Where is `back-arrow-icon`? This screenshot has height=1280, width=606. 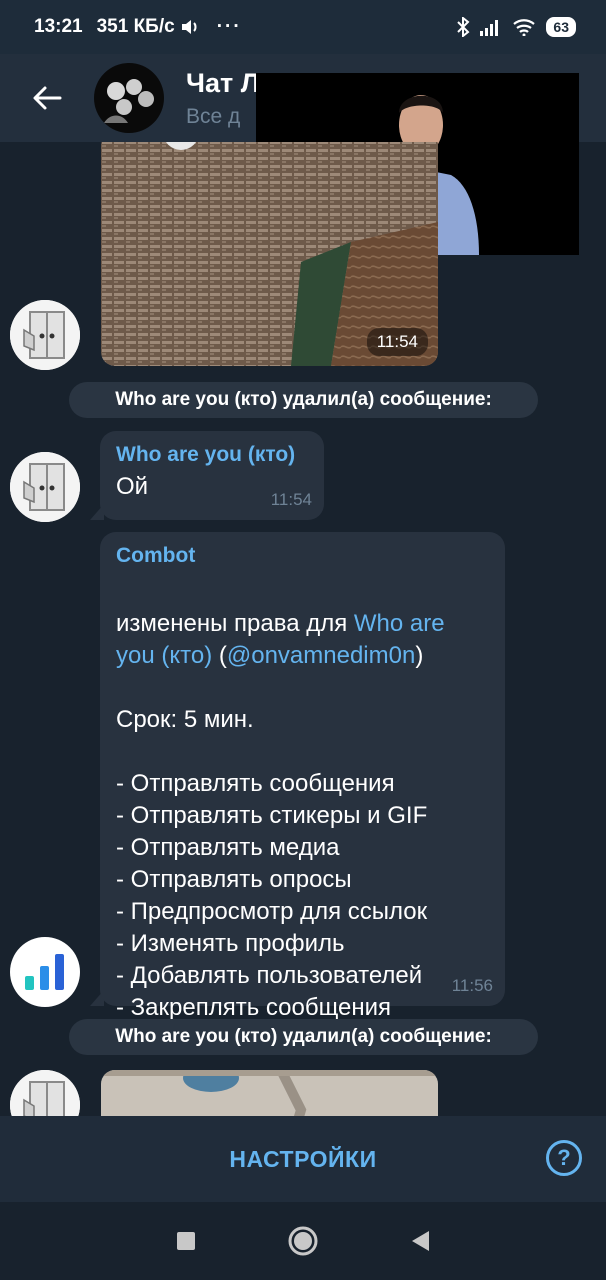
back-arrow-icon is located at coordinates (47, 98).